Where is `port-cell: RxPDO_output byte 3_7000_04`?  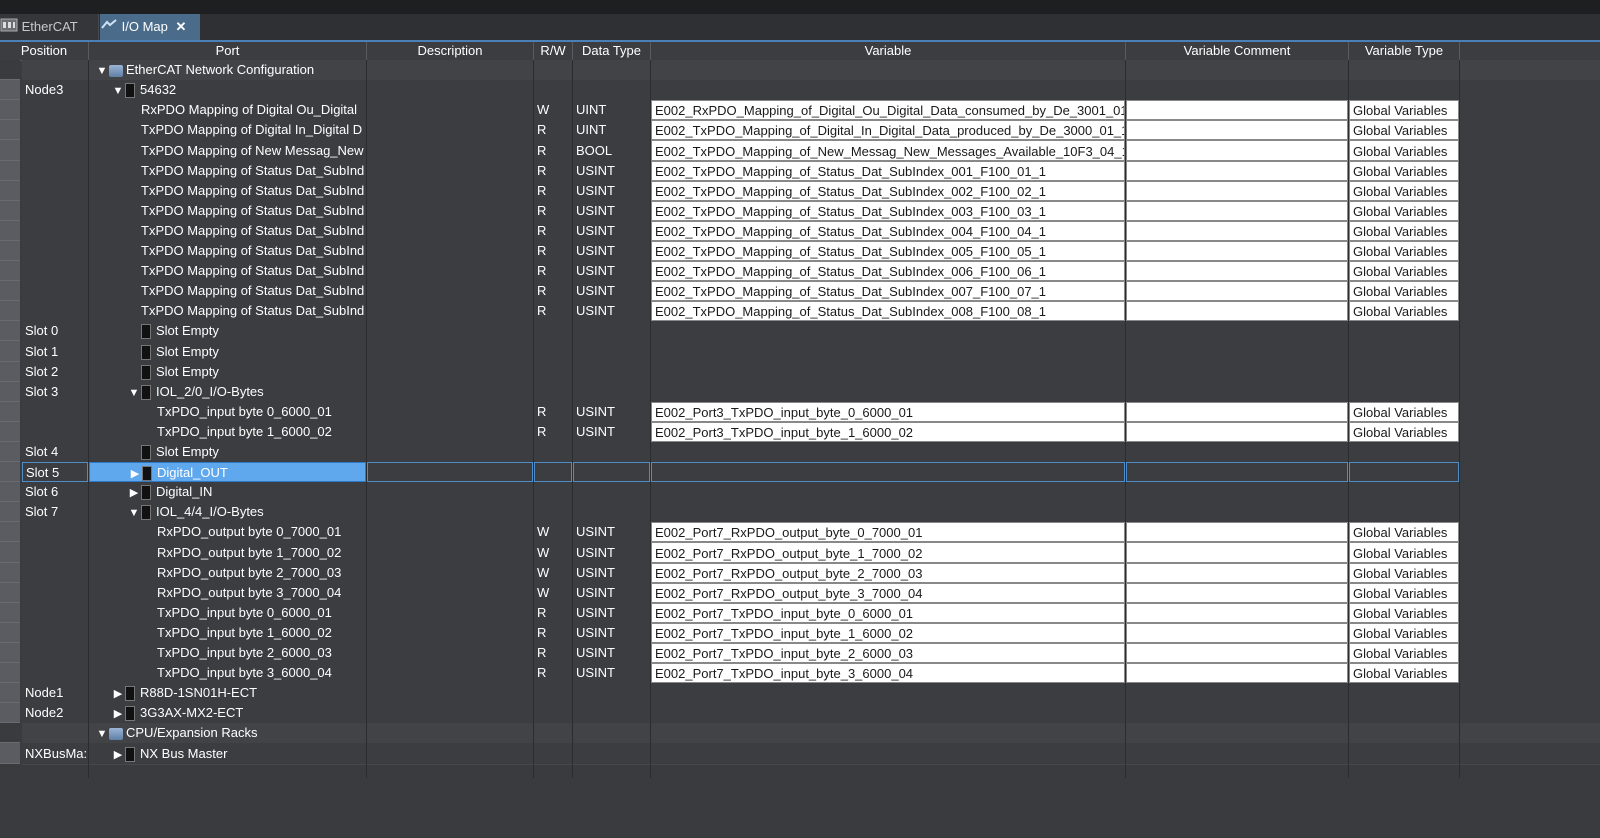
port-cell: RxPDO_output byte 3_7000_04 is located at coordinates (227, 593).